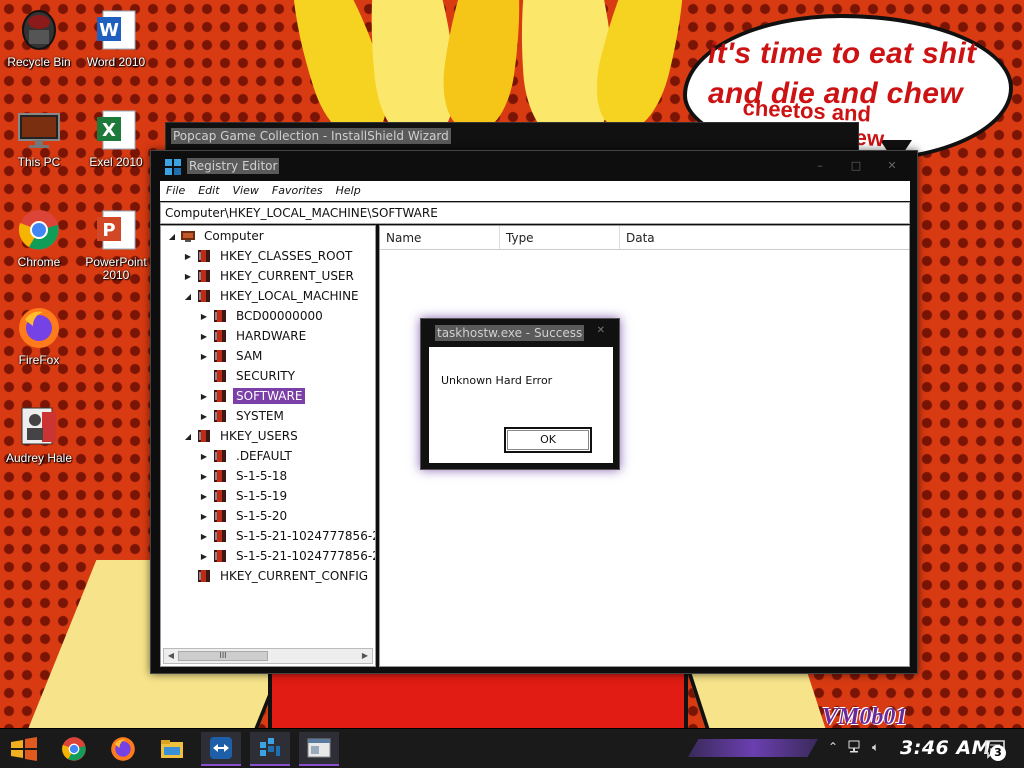 The width and height of the screenshot is (1024, 768). Describe the element at coordinates (234, 236) in the screenshot. I see `tree-node-label: Computer` at that location.